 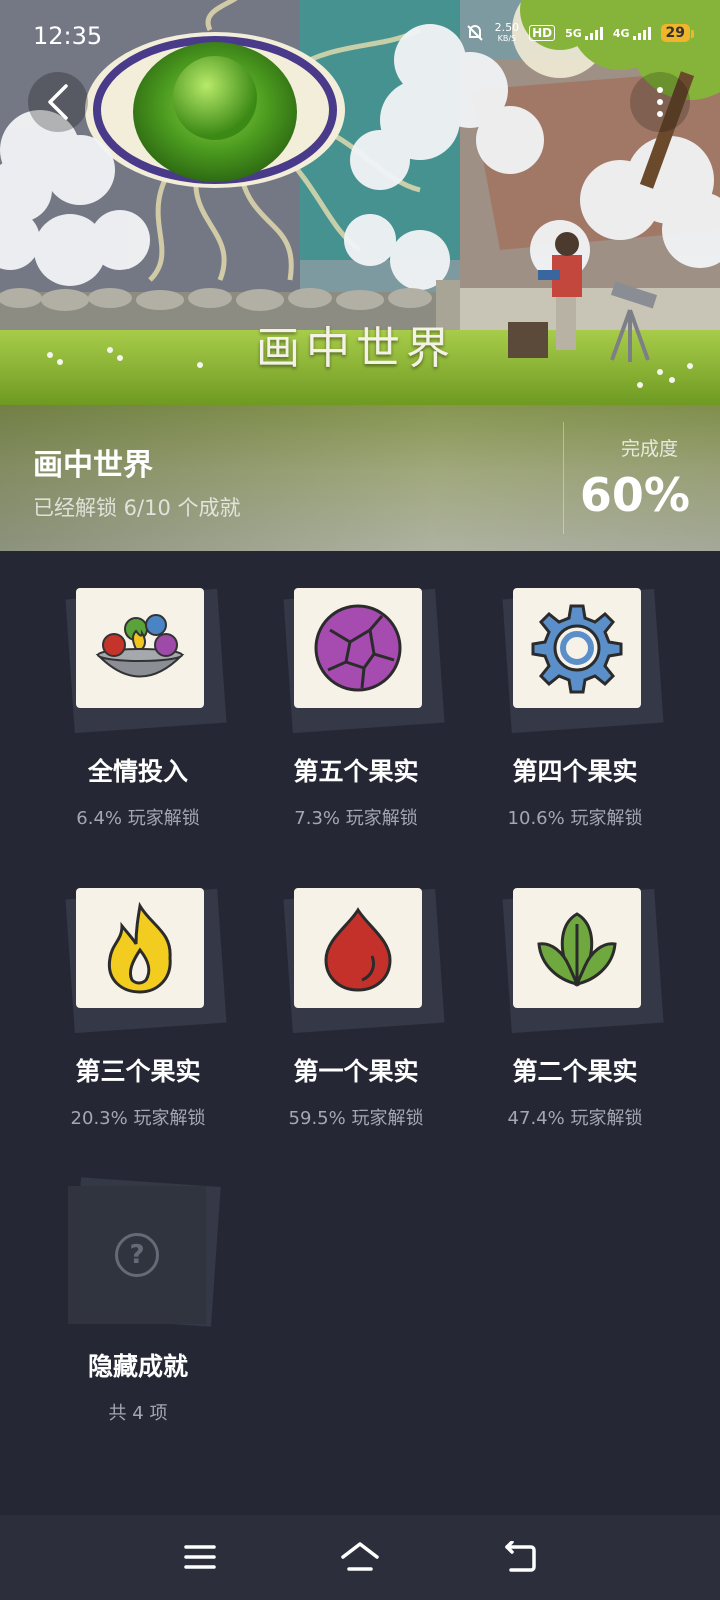 I want to click on banner-title: 画中世界, so click(x=356, y=348).